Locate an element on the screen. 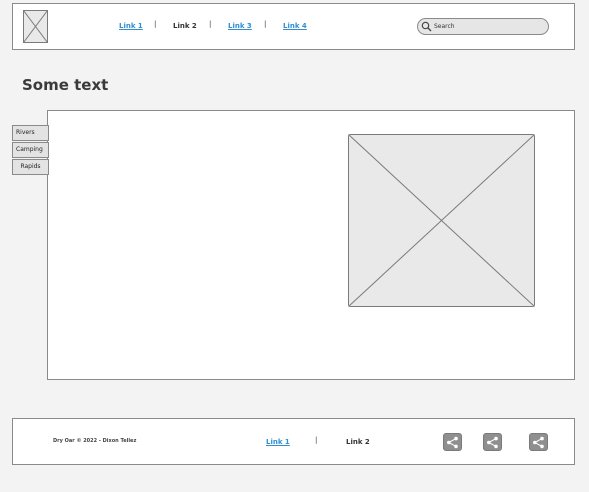 The width and height of the screenshot is (589, 492). image-placeholder-icon is located at coordinates (441, 220).